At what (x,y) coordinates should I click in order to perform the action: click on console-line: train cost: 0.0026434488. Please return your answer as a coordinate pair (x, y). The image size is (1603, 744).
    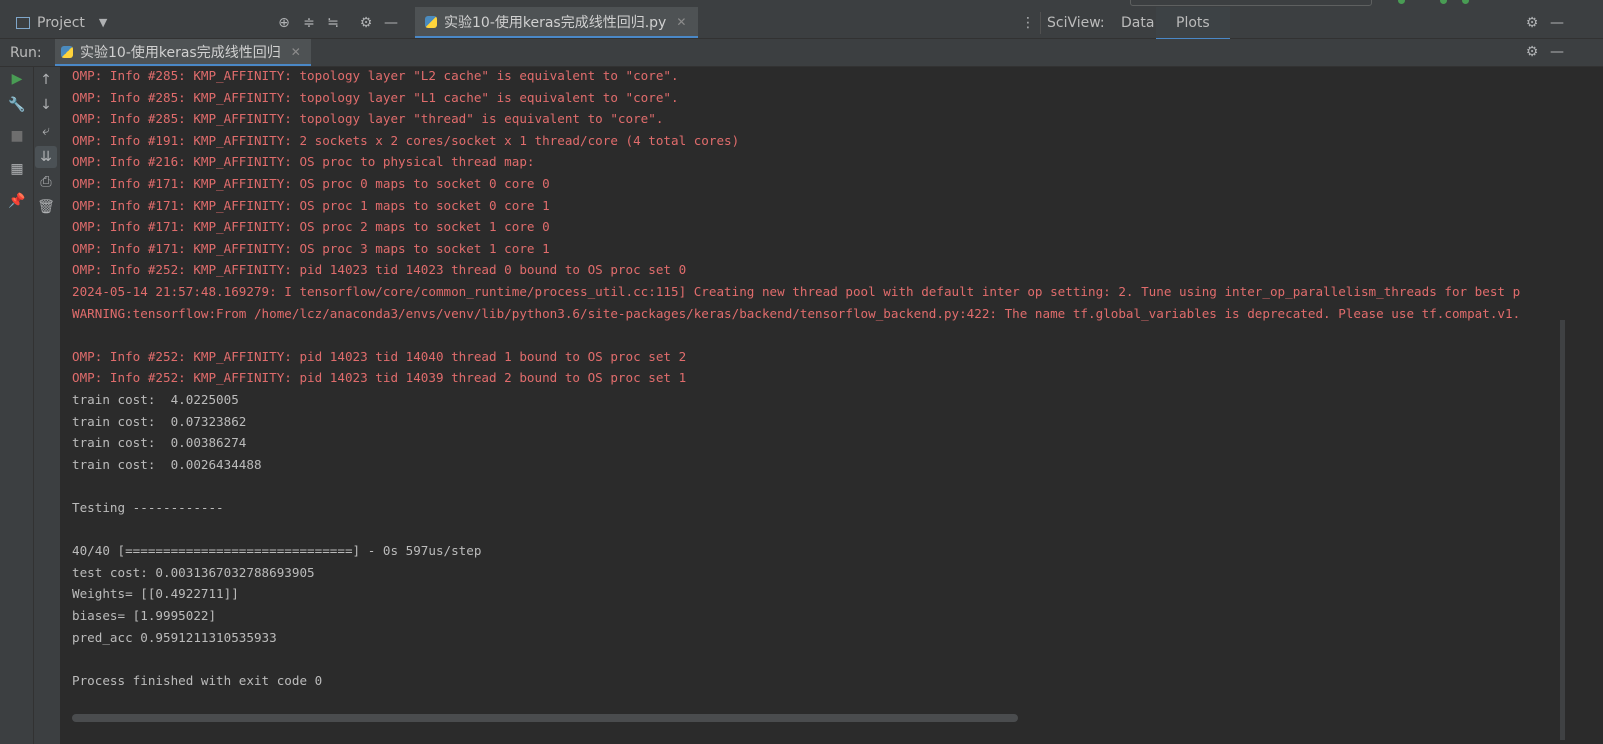
    Looking at the image, I should click on (167, 464).